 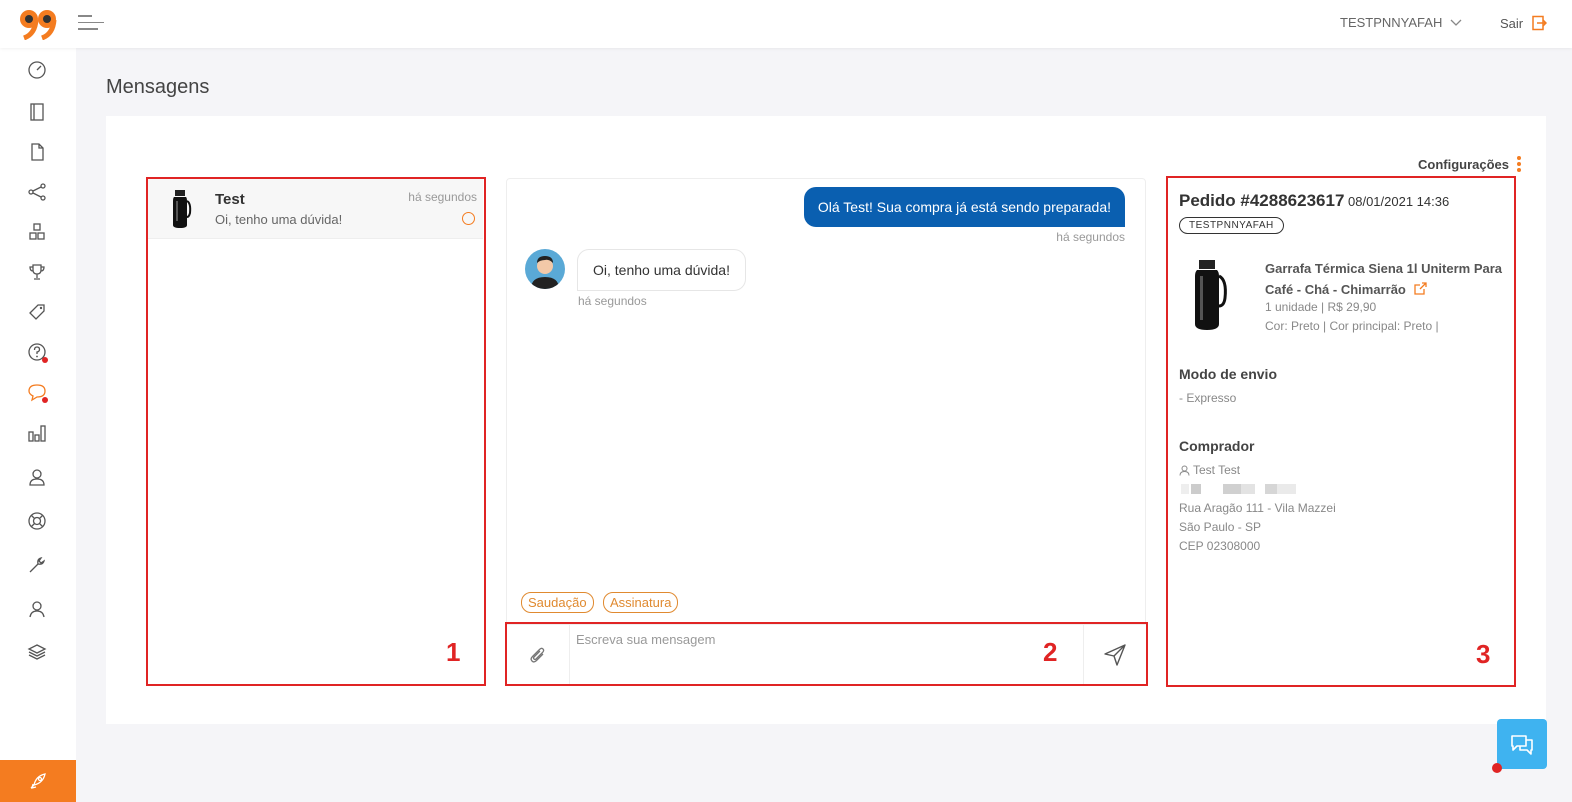 I want to click on quick-reply-signature: Assinatura, so click(x=641, y=602).